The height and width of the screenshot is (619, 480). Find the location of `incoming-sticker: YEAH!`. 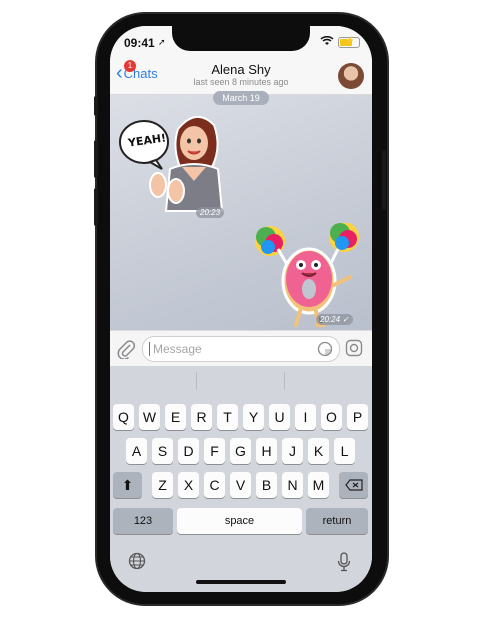

incoming-sticker: YEAH! is located at coordinates (173, 162).